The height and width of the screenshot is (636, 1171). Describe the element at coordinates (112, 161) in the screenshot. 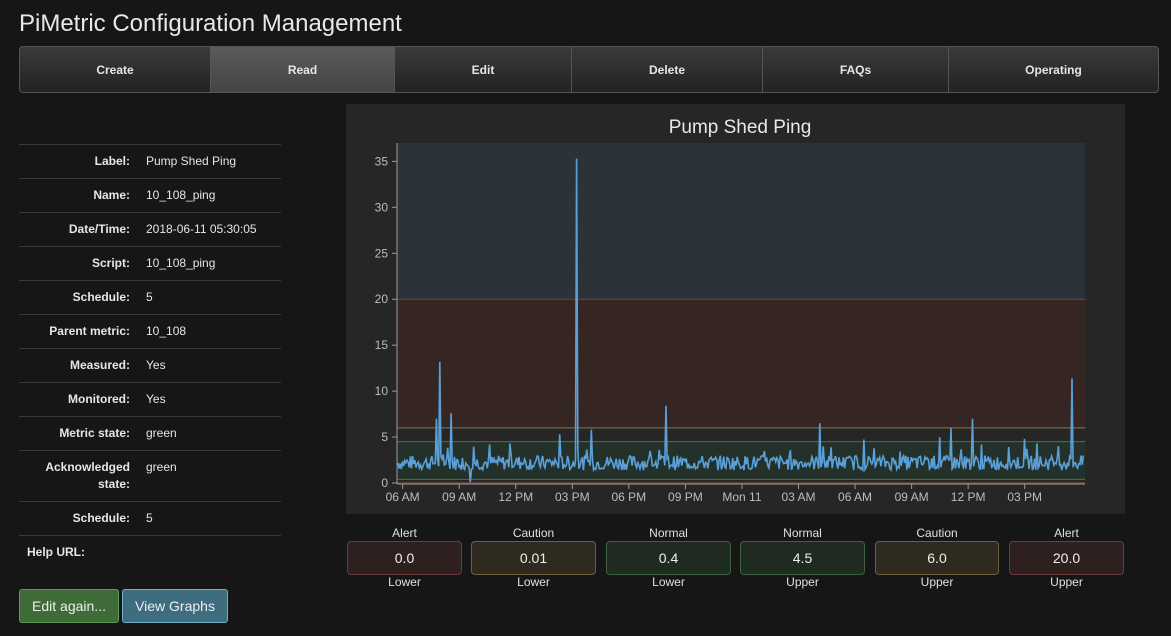

I see `detail-label: Label:` at that location.